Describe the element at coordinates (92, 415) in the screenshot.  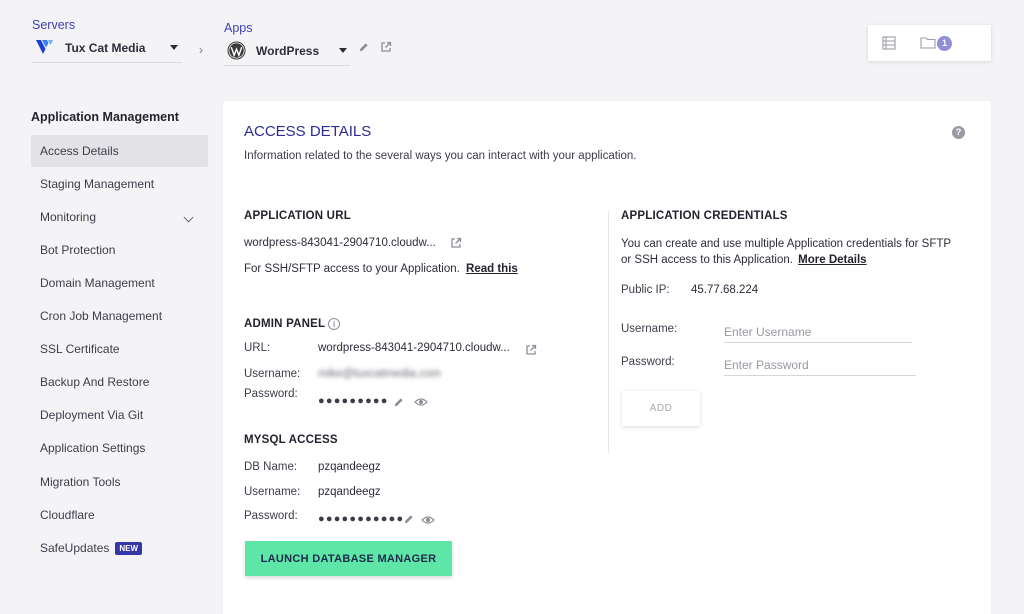
I see `sidebar-item-label: Deployment Via Git` at that location.